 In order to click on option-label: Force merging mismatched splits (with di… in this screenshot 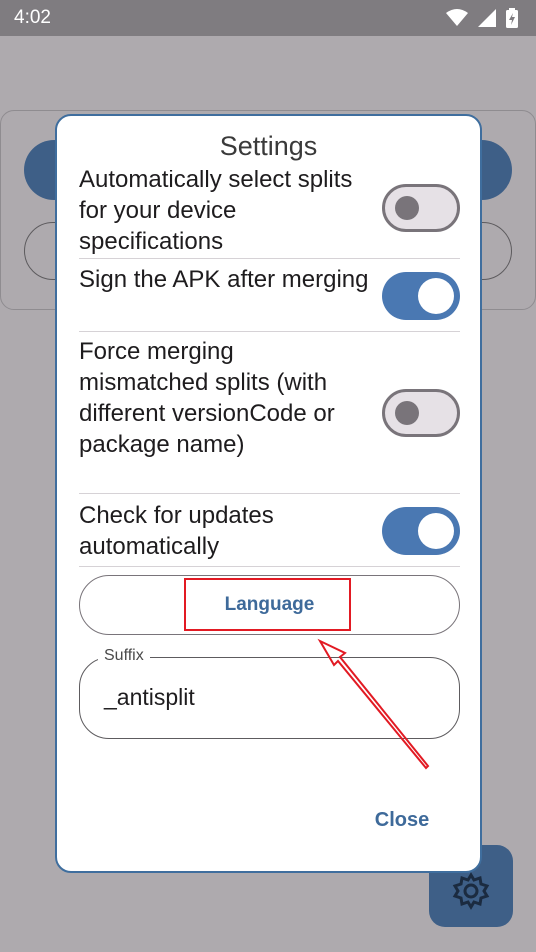, I will do `click(207, 398)`.